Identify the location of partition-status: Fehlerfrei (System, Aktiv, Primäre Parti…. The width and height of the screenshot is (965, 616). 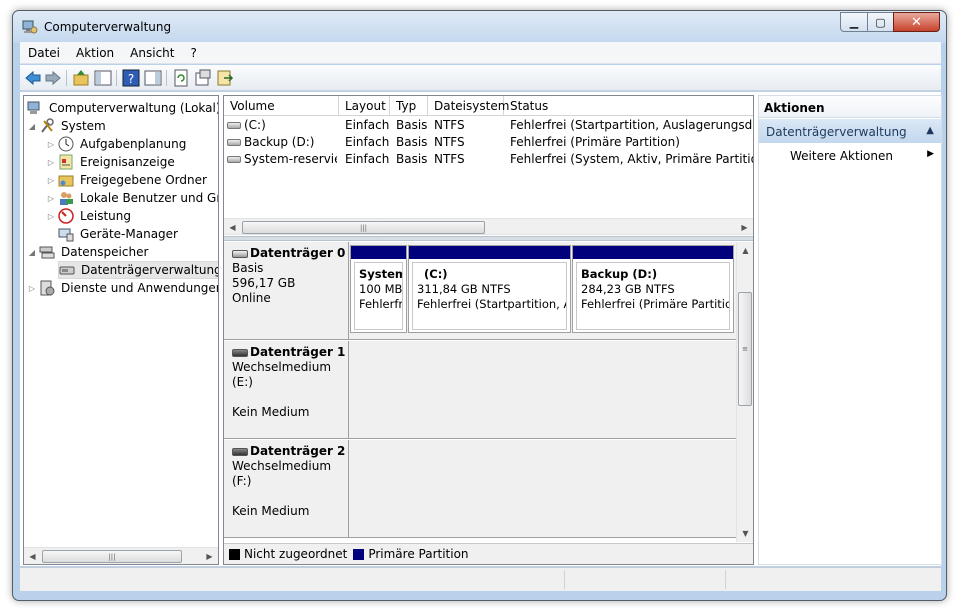
(381, 304).